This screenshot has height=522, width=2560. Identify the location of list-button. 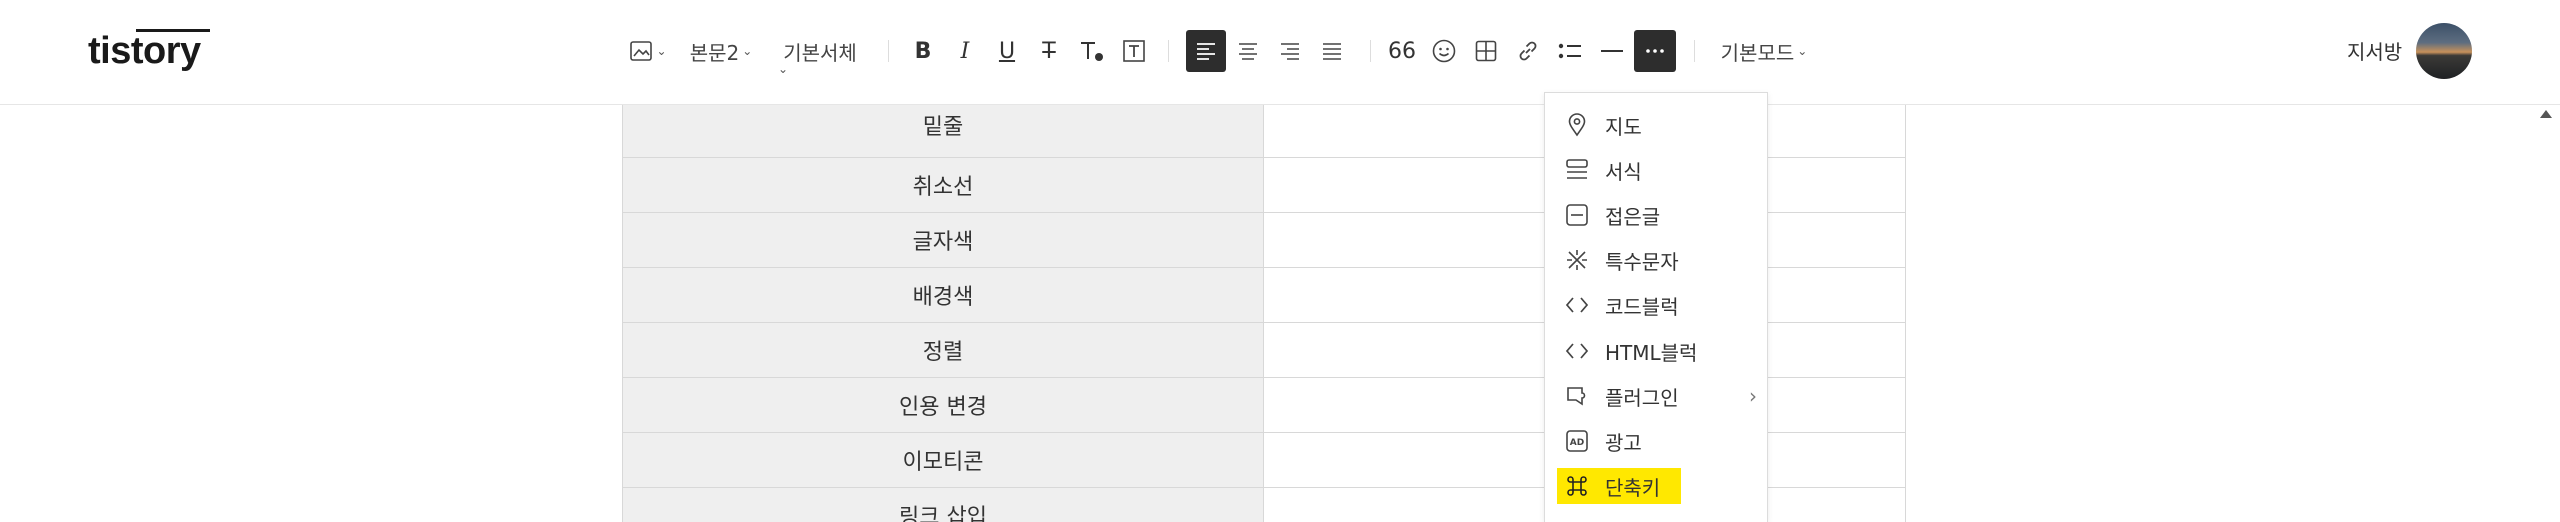
(1570, 51).